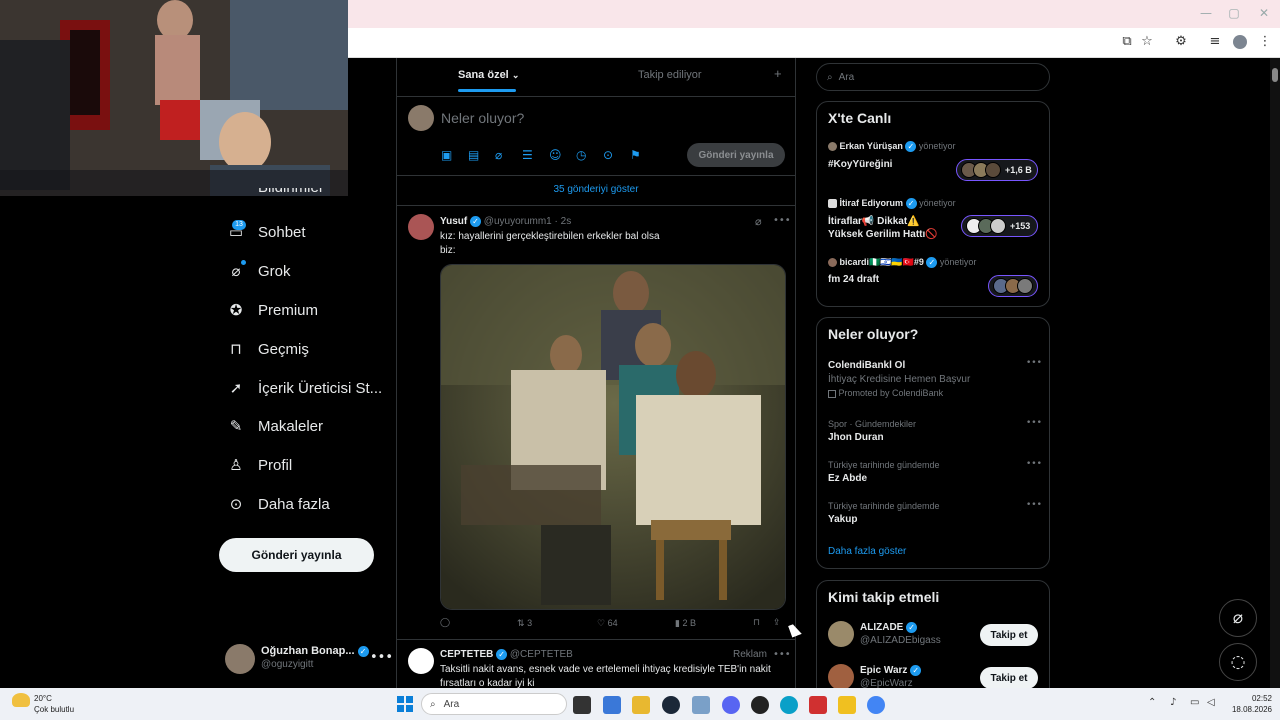 This screenshot has height=720, width=1280. What do you see at coordinates (778, 73) in the screenshot?
I see `add-tab-icon: +` at bounding box center [778, 73].